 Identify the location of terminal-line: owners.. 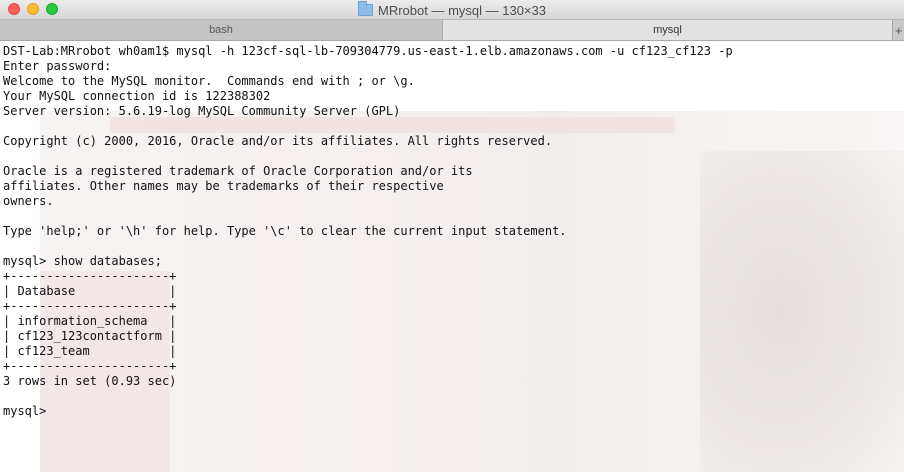
(28, 201).